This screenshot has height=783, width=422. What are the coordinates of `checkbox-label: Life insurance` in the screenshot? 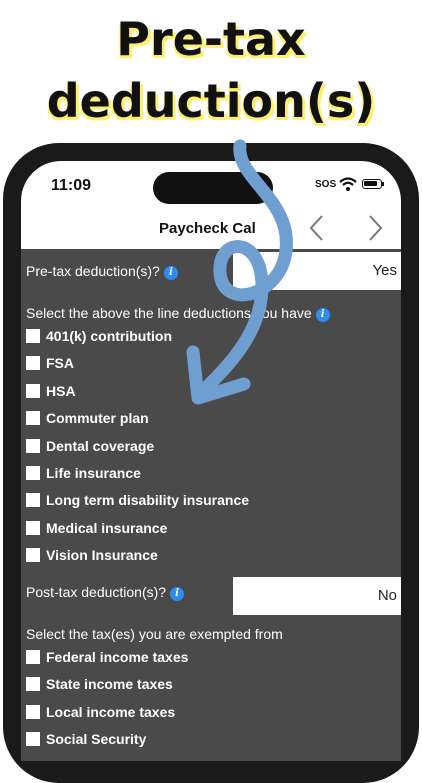 It's located at (93, 473).